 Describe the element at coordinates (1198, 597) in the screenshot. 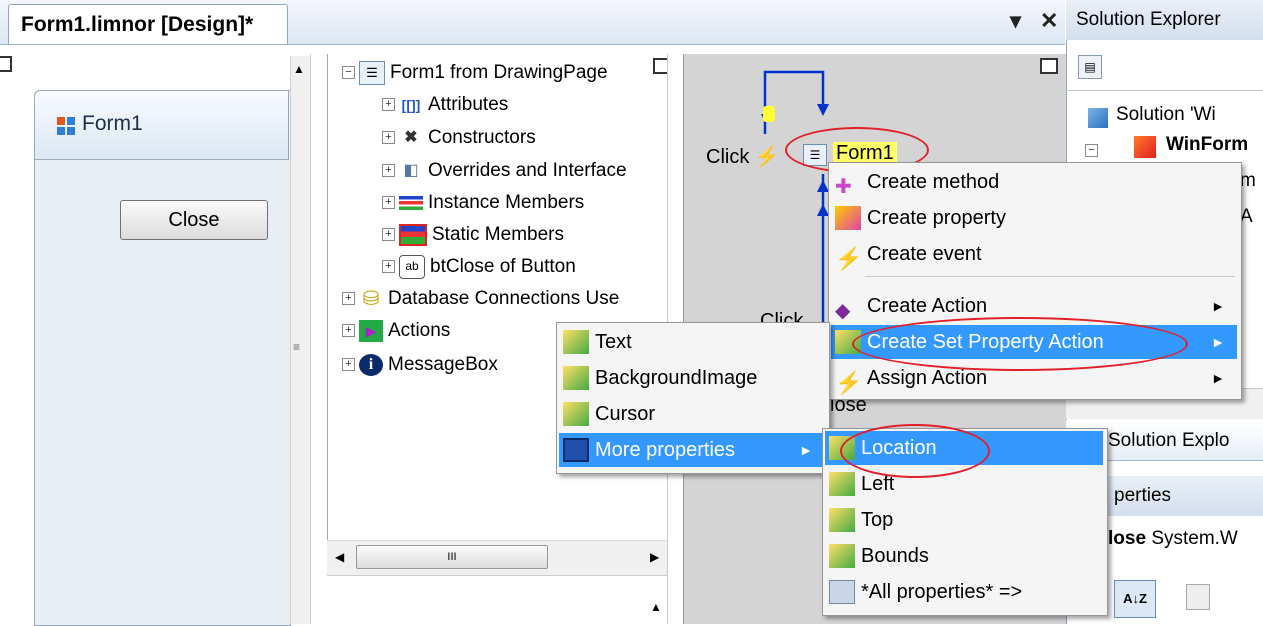

I see `property-pages-icon` at that location.